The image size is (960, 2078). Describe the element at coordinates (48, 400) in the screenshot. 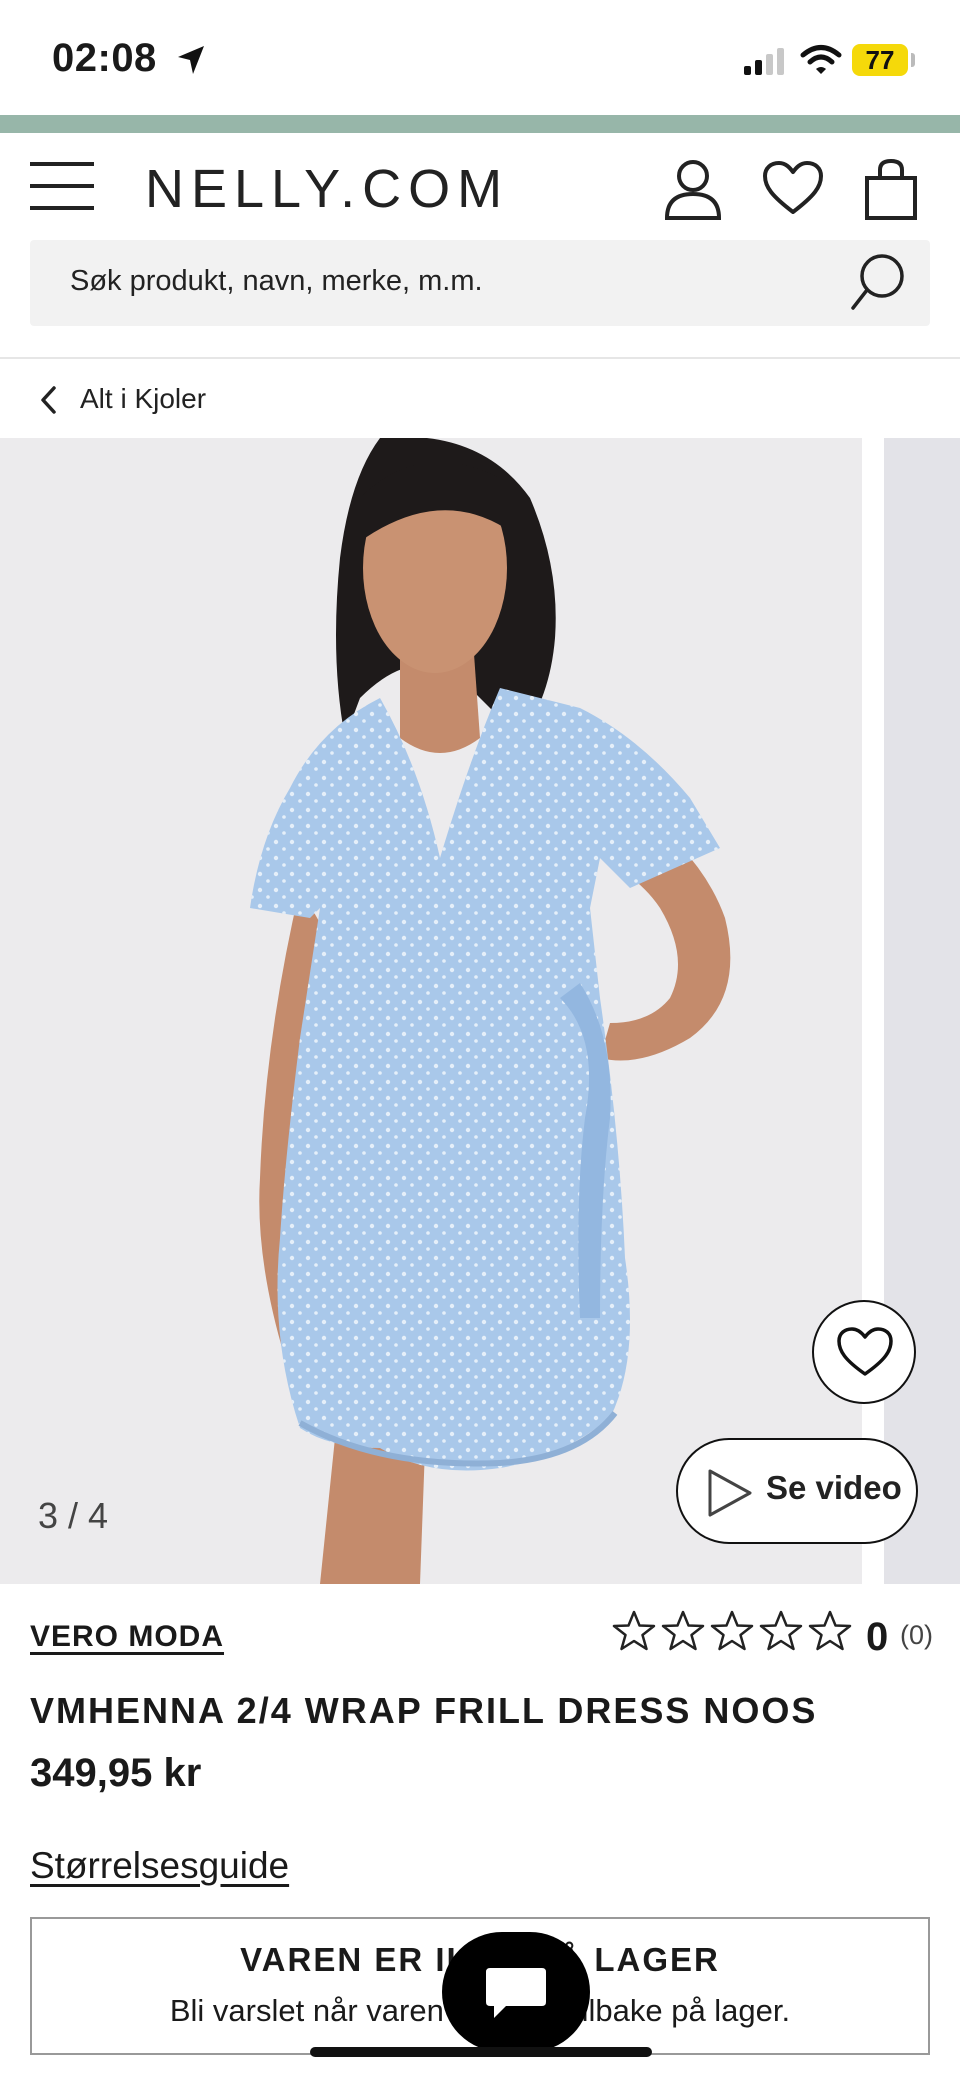

I see `chevron-left-icon` at that location.